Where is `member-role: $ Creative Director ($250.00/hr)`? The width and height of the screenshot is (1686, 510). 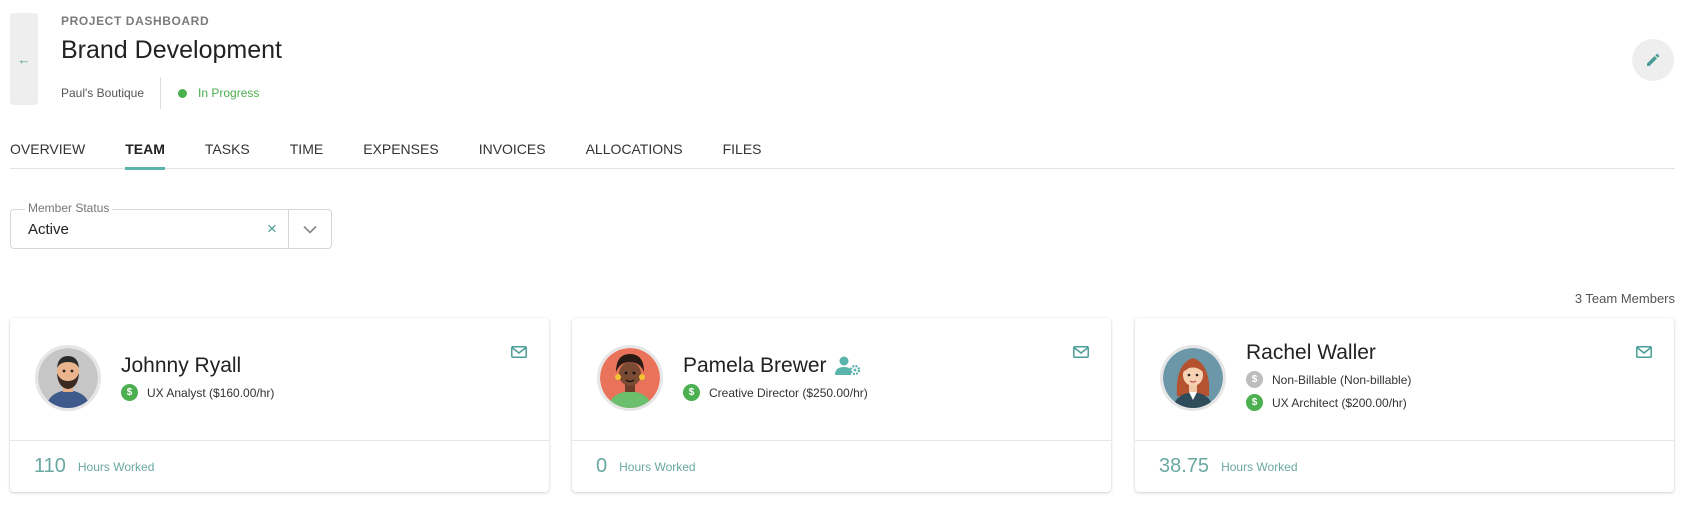
member-role: $ Creative Director ($250.00/hr) is located at coordinates (775, 392).